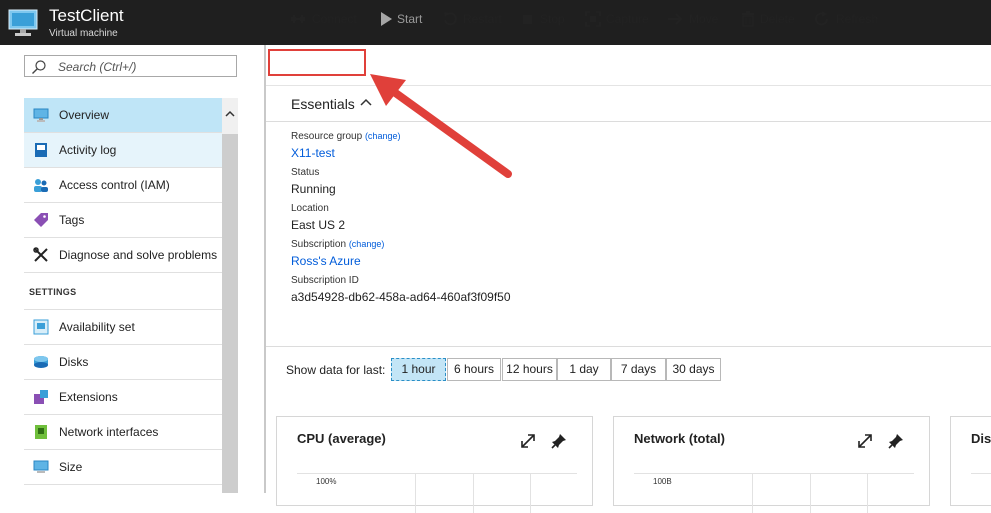 The width and height of the screenshot is (991, 513). I want to click on annotation-arrow, so click(441, 126).